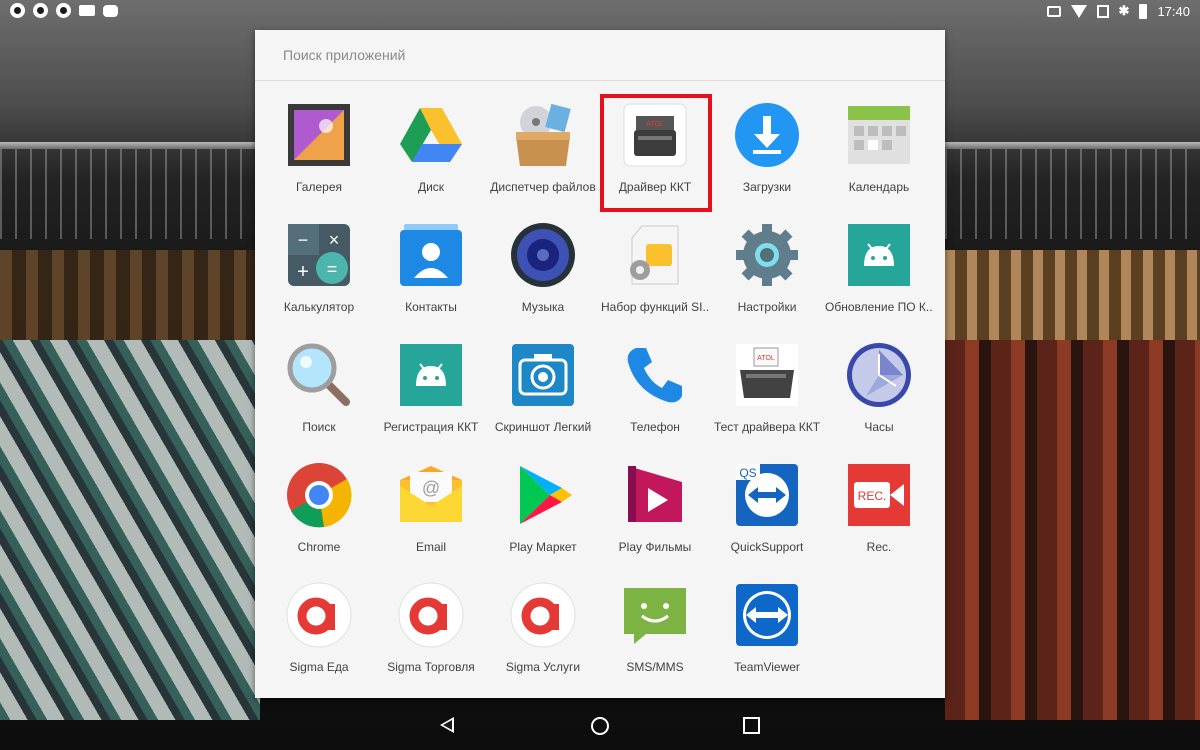 The height and width of the screenshot is (750, 1200). Describe the element at coordinates (1173, 11) in the screenshot. I see `clock-time: 17:40` at that location.